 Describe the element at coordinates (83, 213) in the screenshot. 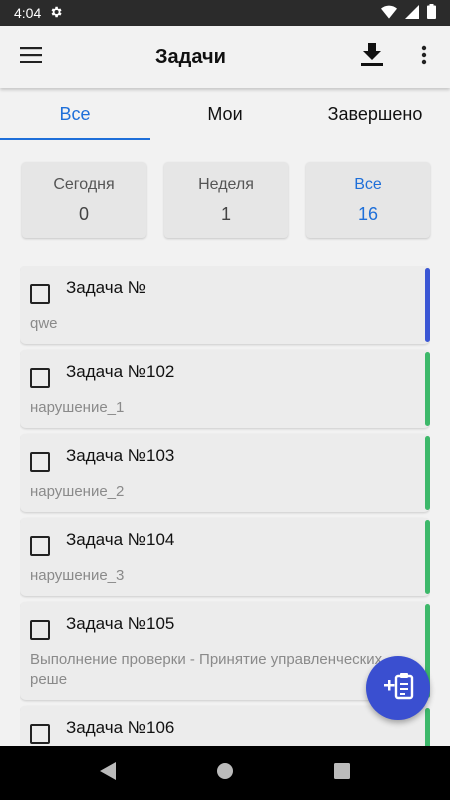

I see `counter-value: 0` at that location.